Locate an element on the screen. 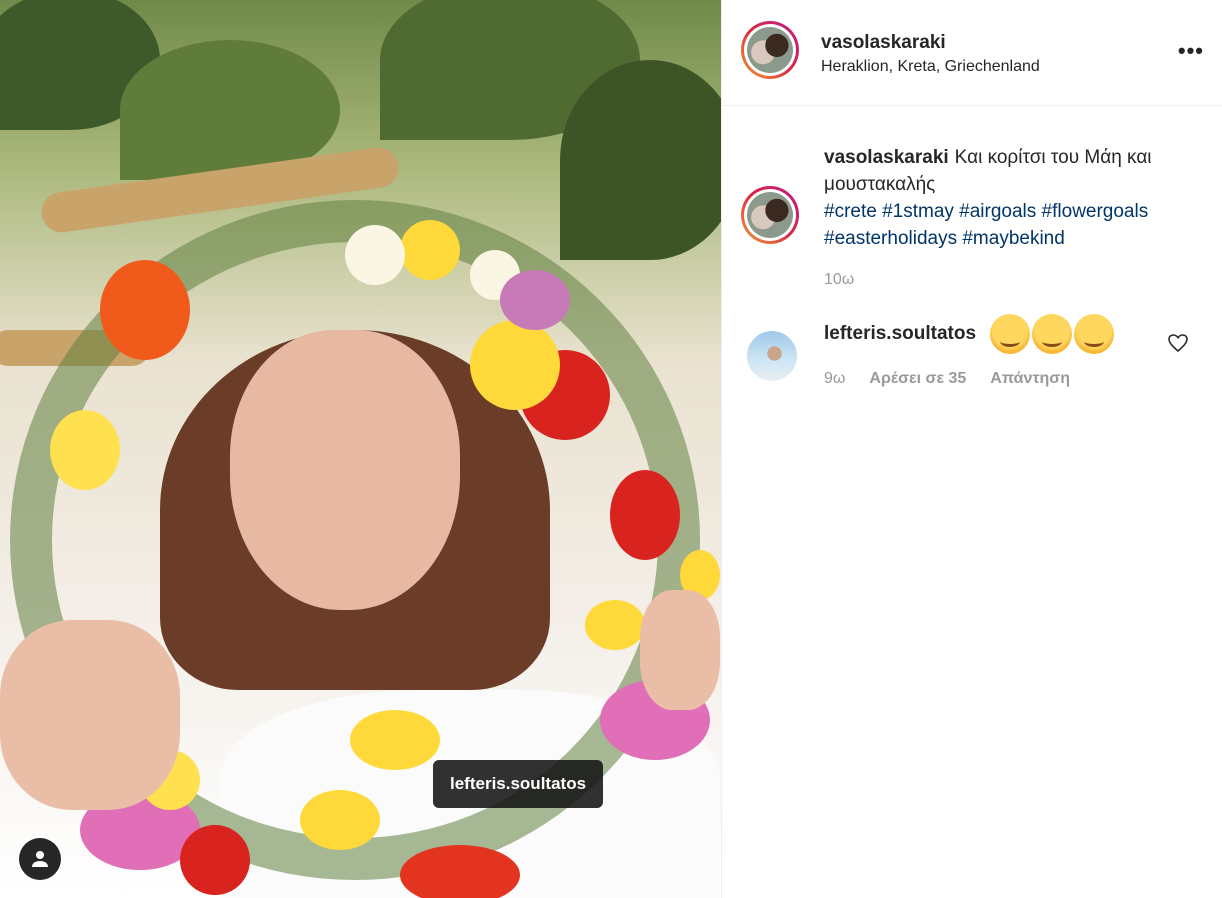 The height and width of the screenshot is (898, 1222). background-leaves is located at coordinates (640, 160).